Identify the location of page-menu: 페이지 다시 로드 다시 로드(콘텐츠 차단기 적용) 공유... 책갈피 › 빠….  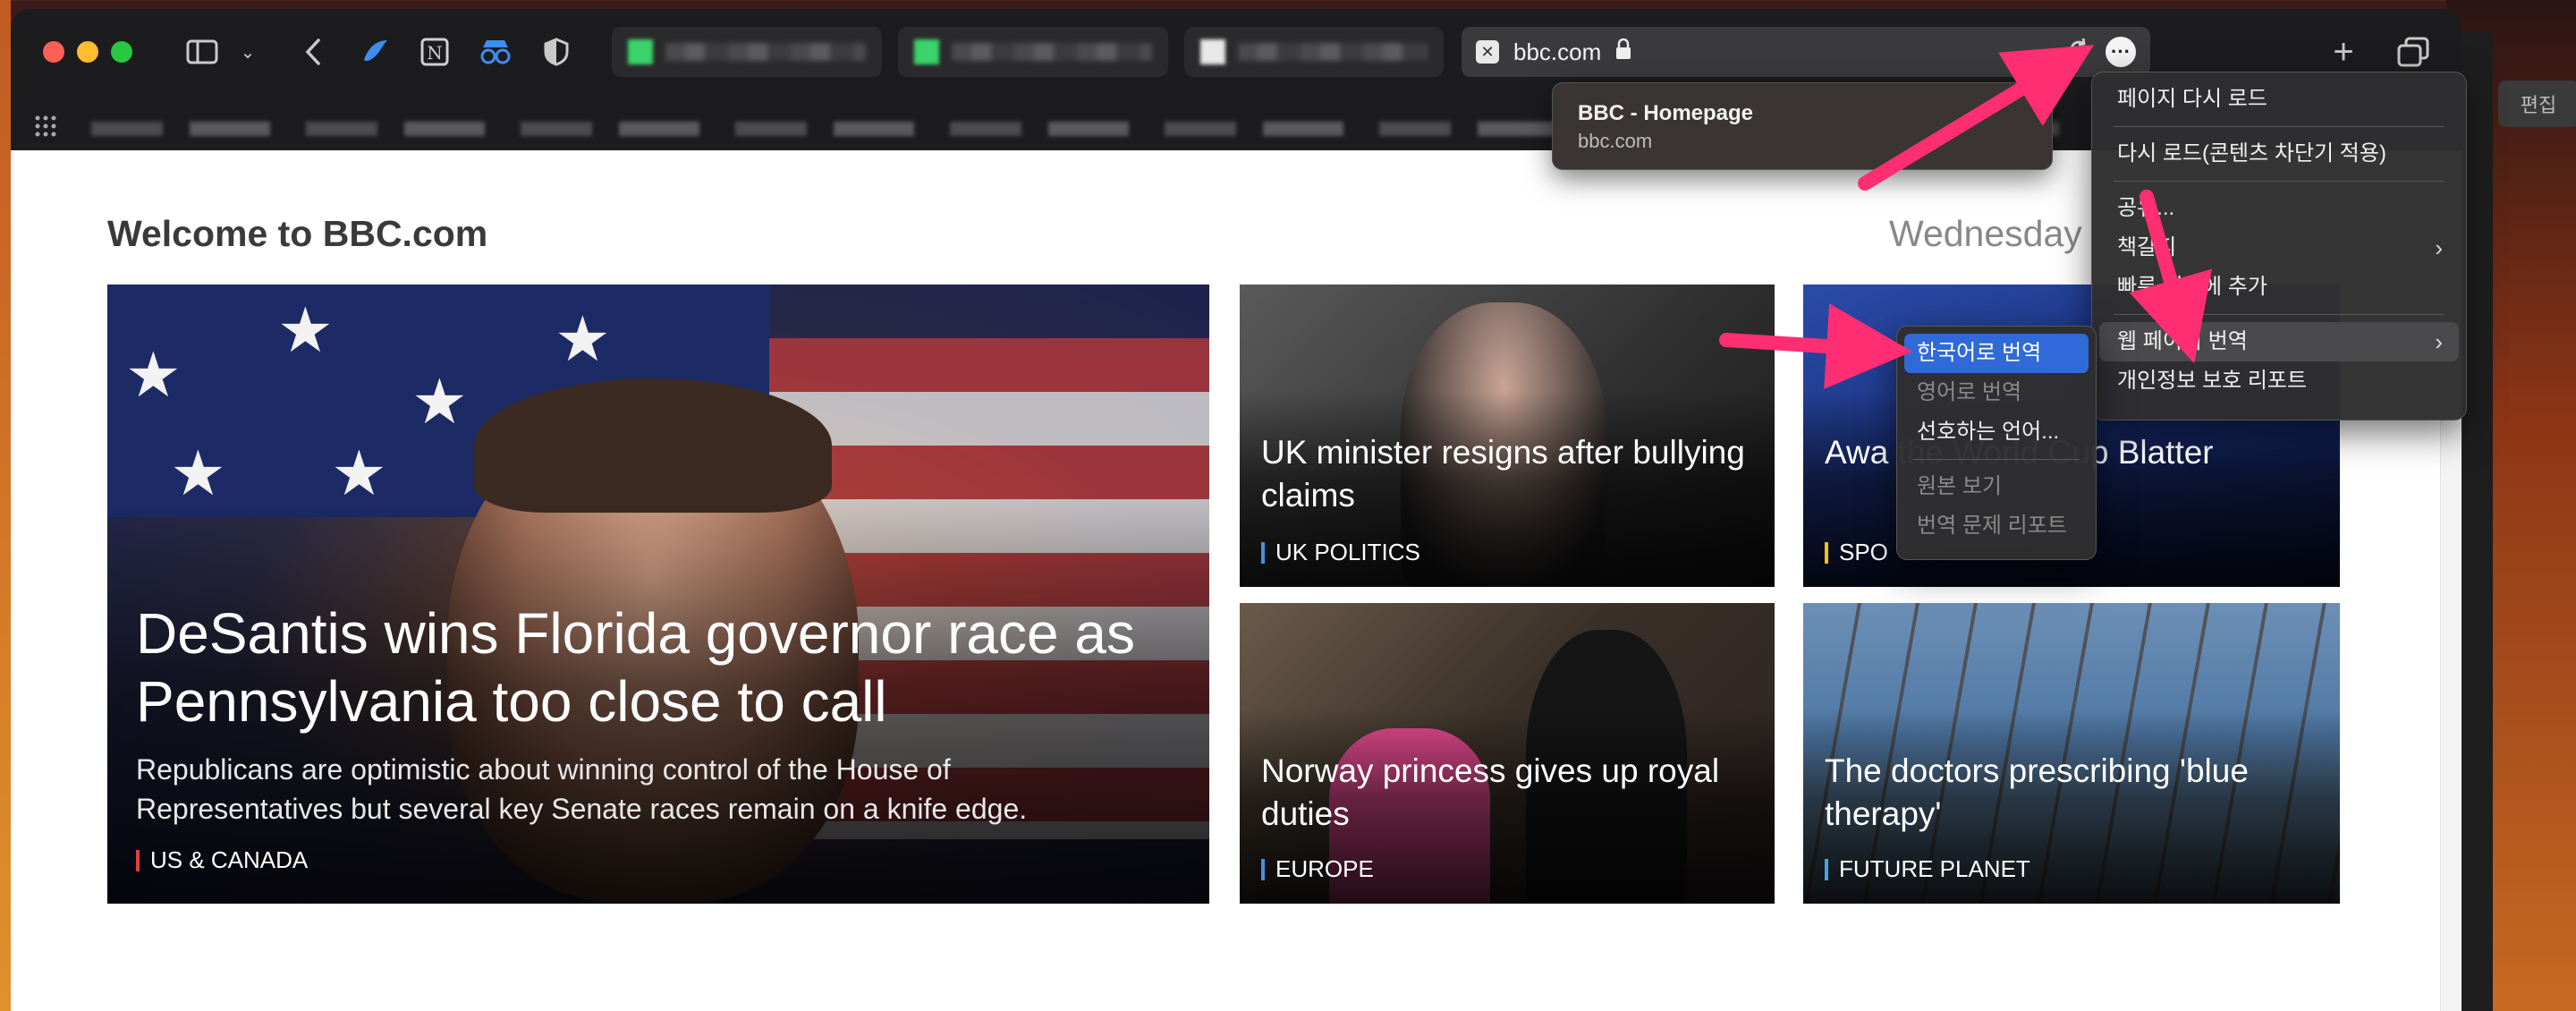
(2279, 247).